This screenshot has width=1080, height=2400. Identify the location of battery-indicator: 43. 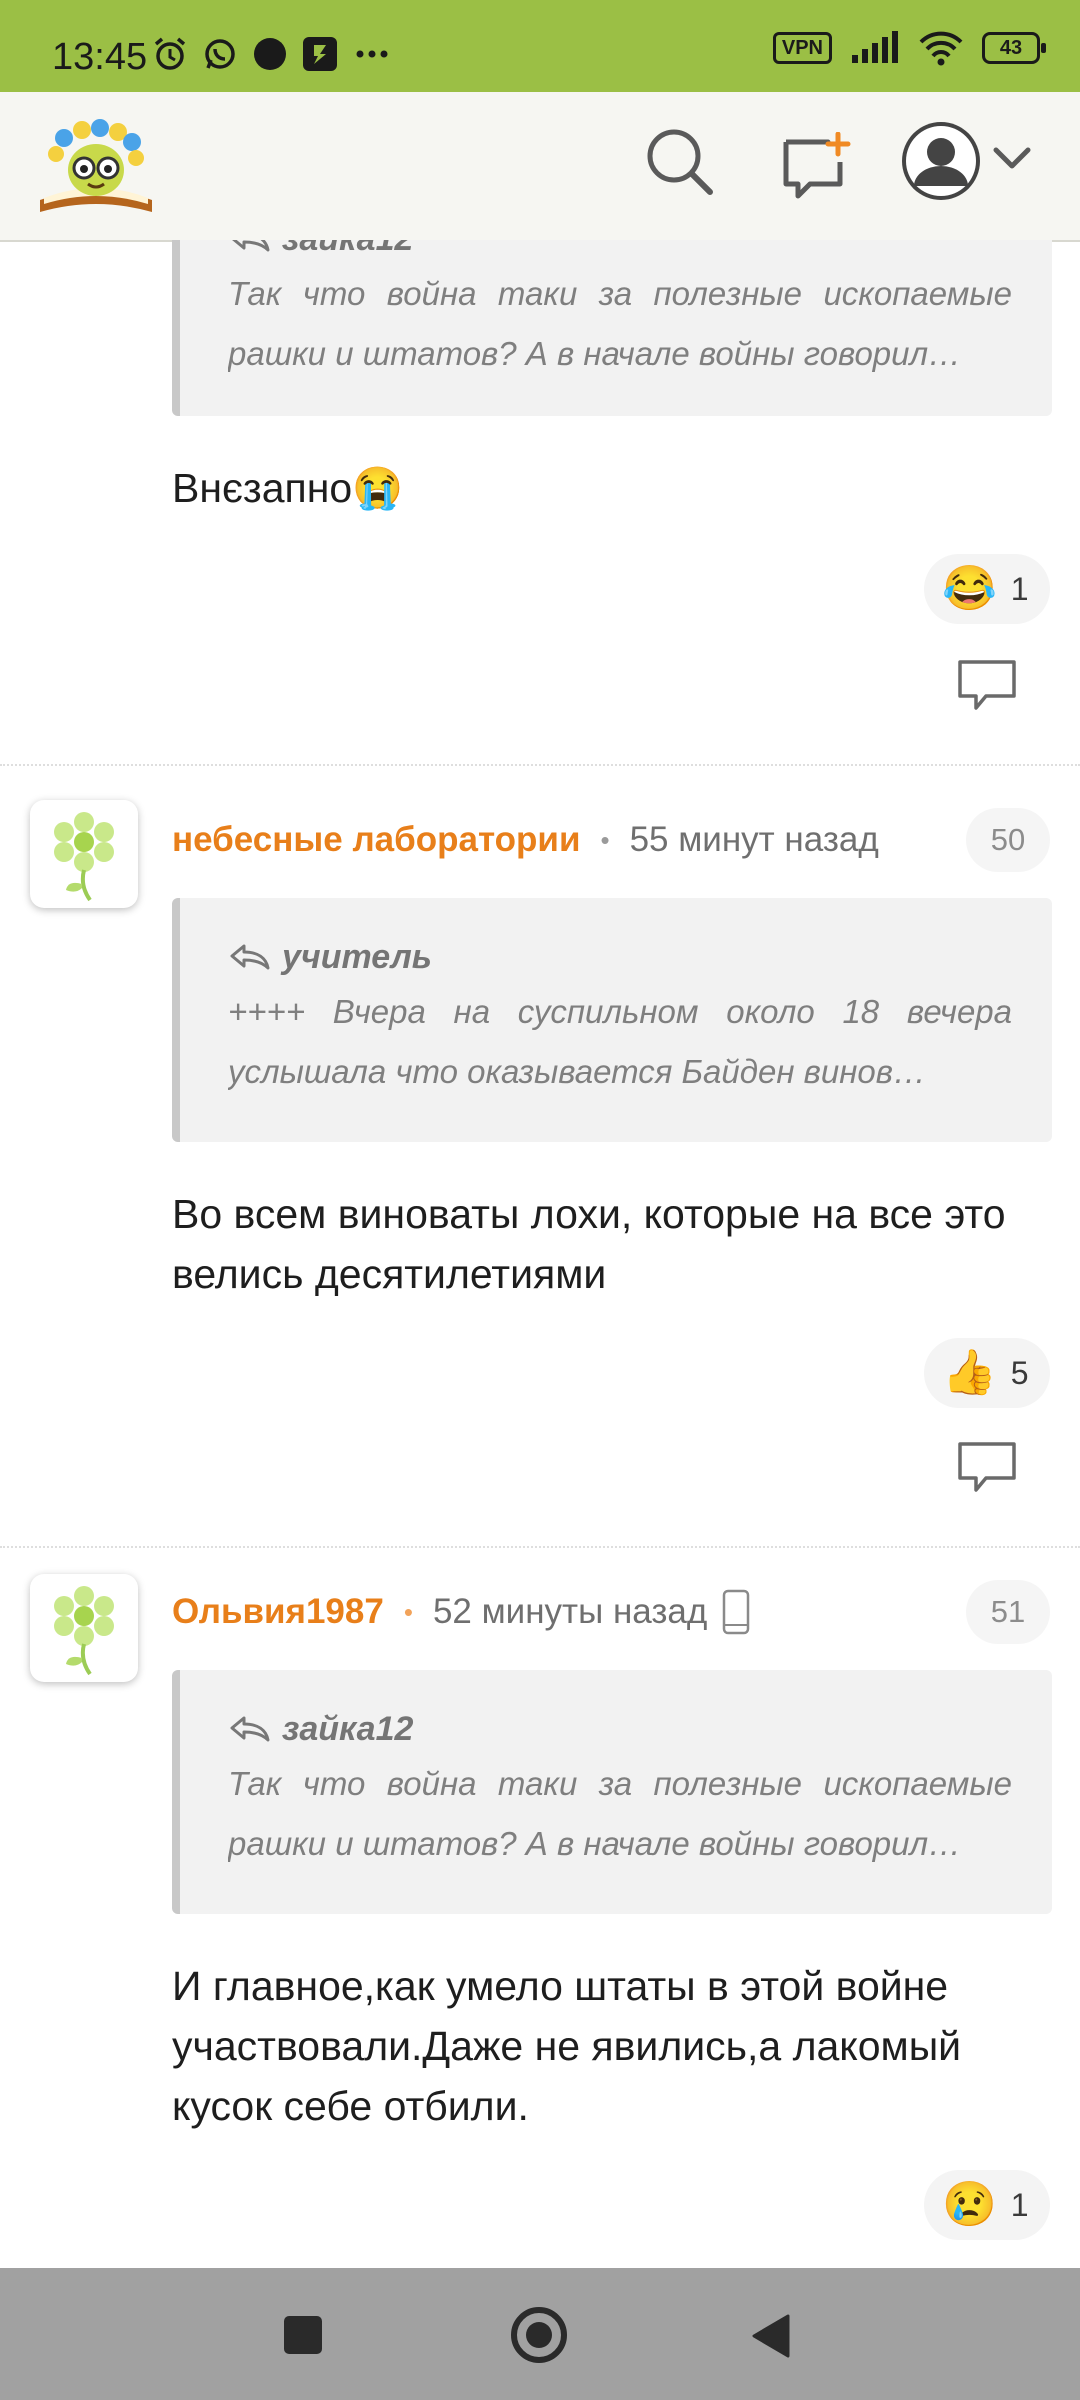
(1014, 48).